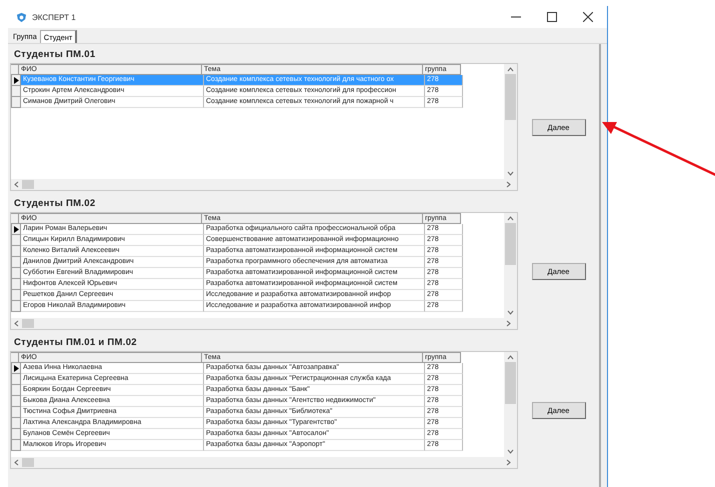 The width and height of the screenshot is (715, 487). I want to click on maximize-icon, so click(552, 17).